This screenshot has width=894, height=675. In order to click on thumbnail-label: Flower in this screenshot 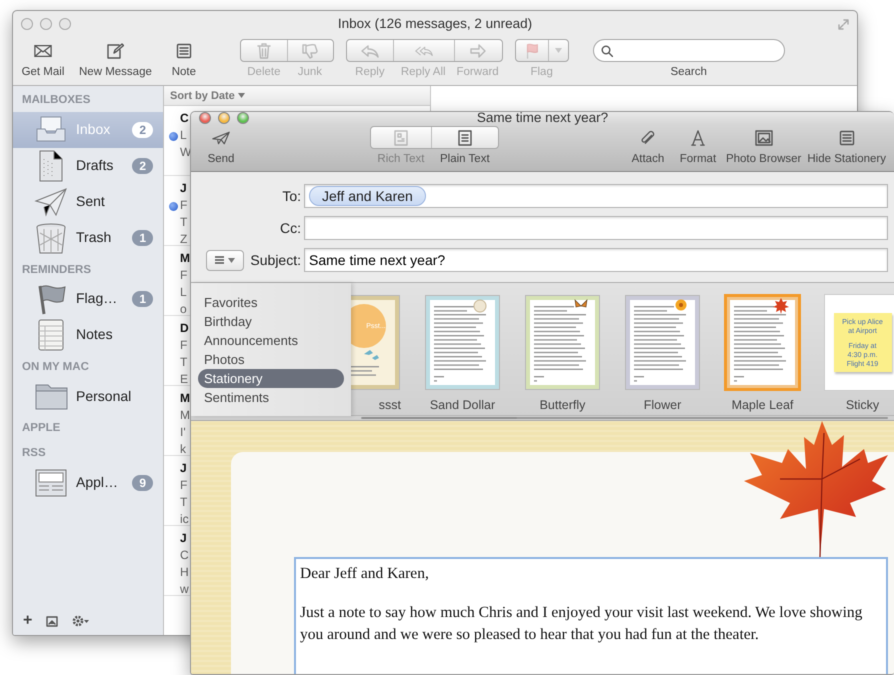, I will do `click(663, 405)`.